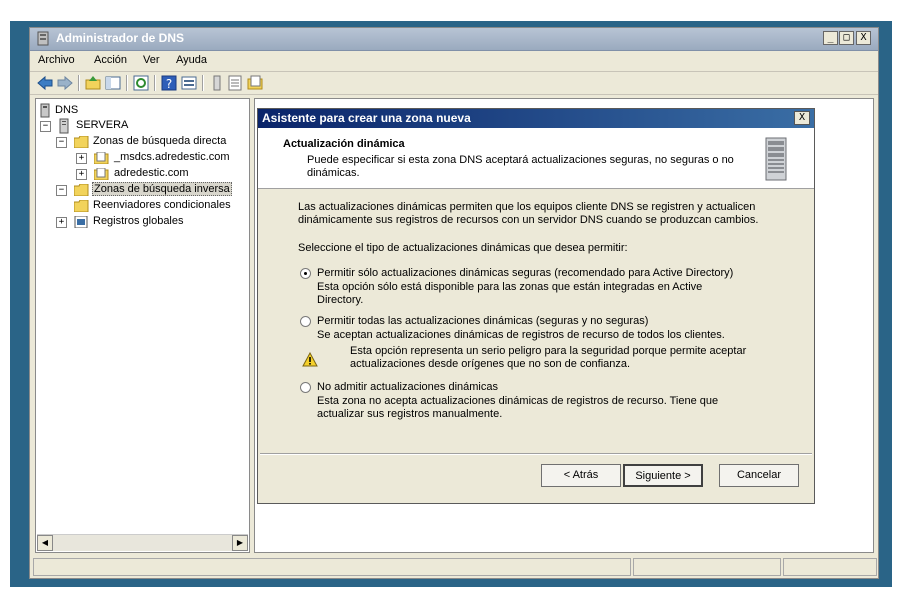  I want to click on tree-item-global-logs: + Registros globales, so click(143, 222).